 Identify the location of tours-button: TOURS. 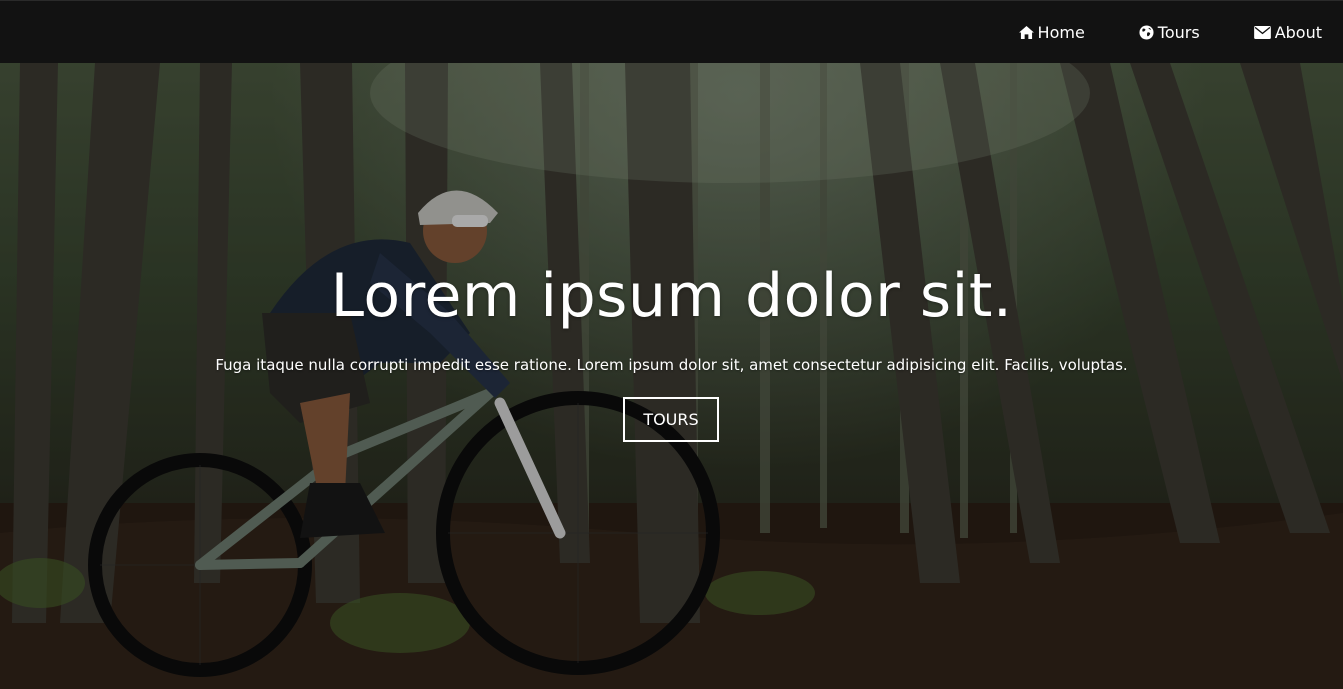
(671, 419).